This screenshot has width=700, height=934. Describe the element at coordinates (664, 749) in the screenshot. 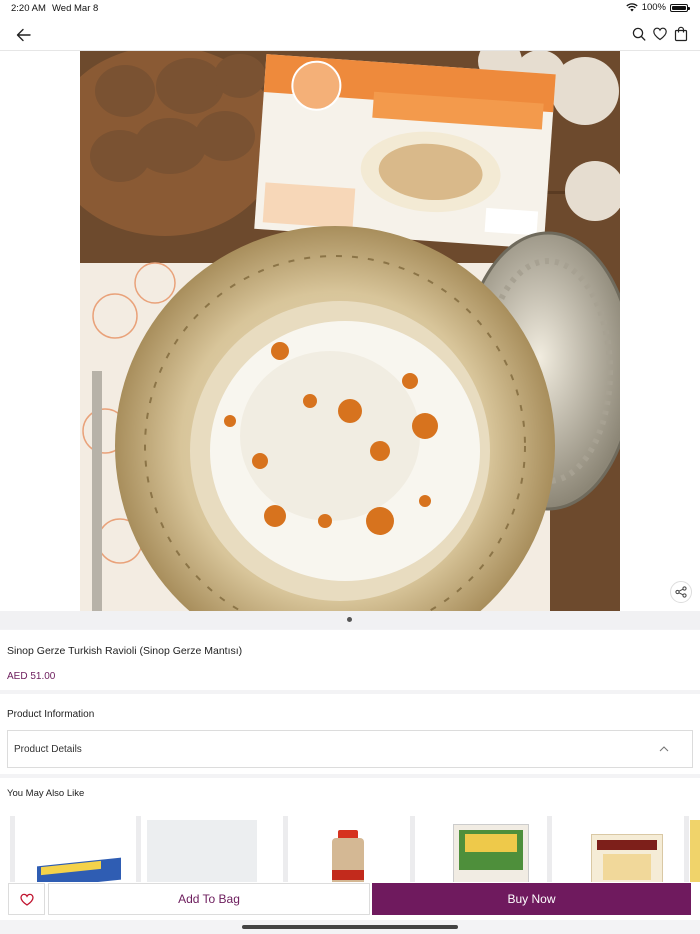

I see `chevron-up-icon` at that location.